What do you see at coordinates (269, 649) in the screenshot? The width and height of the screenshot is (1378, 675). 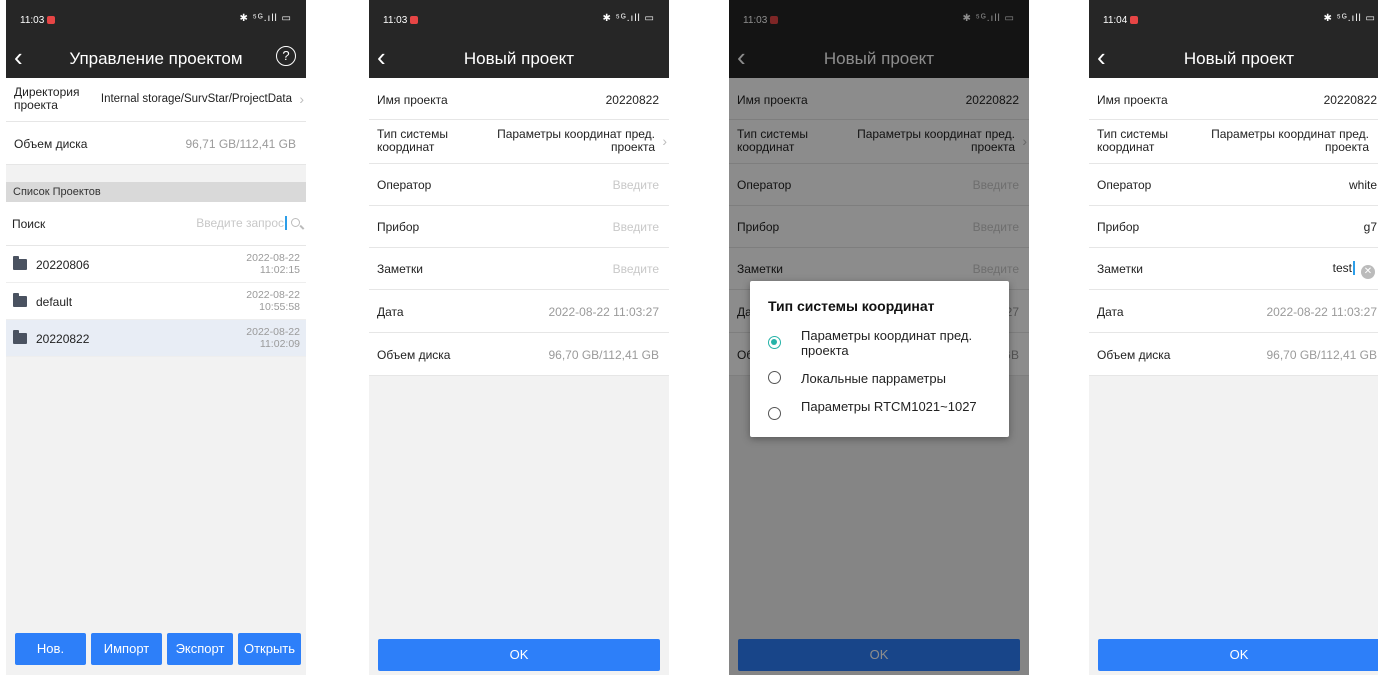 I see `open-button: Открыть` at bounding box center [269, 649].